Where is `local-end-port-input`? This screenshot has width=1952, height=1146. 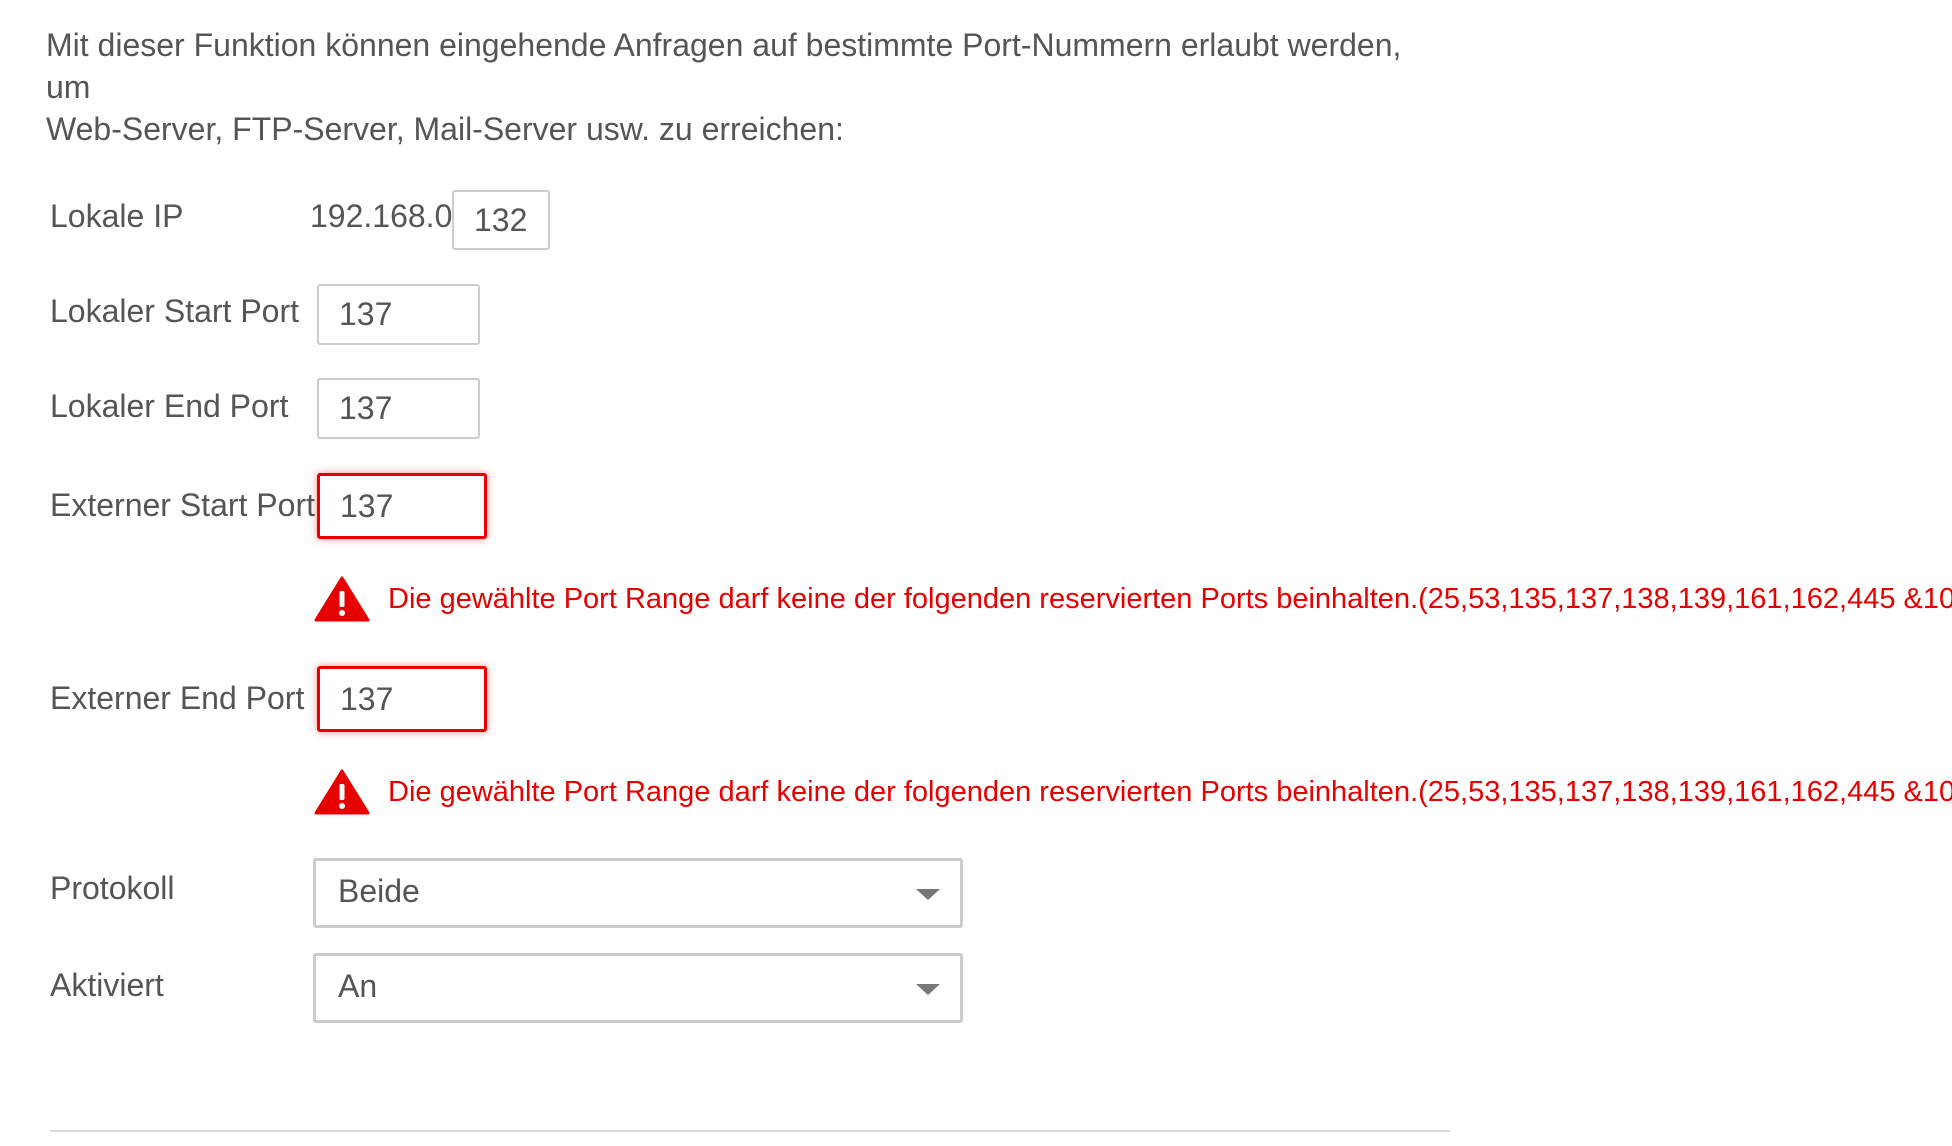 local-end-port-input is located at coordinates (398, 408).